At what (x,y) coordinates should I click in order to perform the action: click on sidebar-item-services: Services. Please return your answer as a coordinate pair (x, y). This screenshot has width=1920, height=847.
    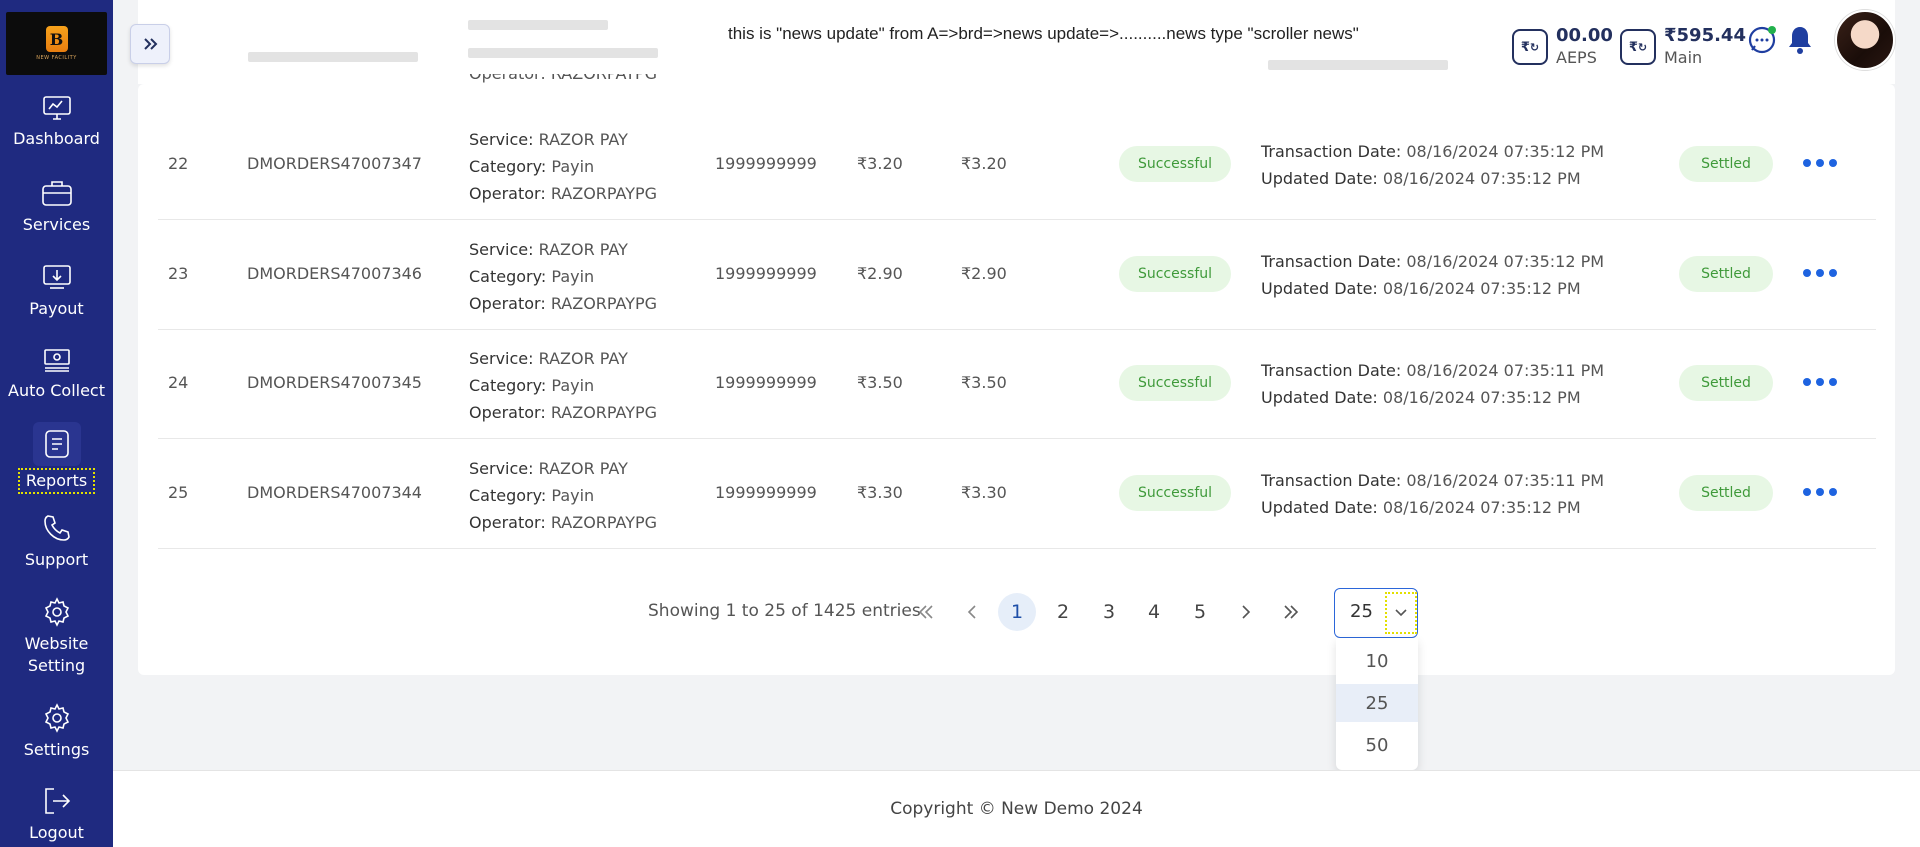
    Looking at the image, I should click on (56, 207).